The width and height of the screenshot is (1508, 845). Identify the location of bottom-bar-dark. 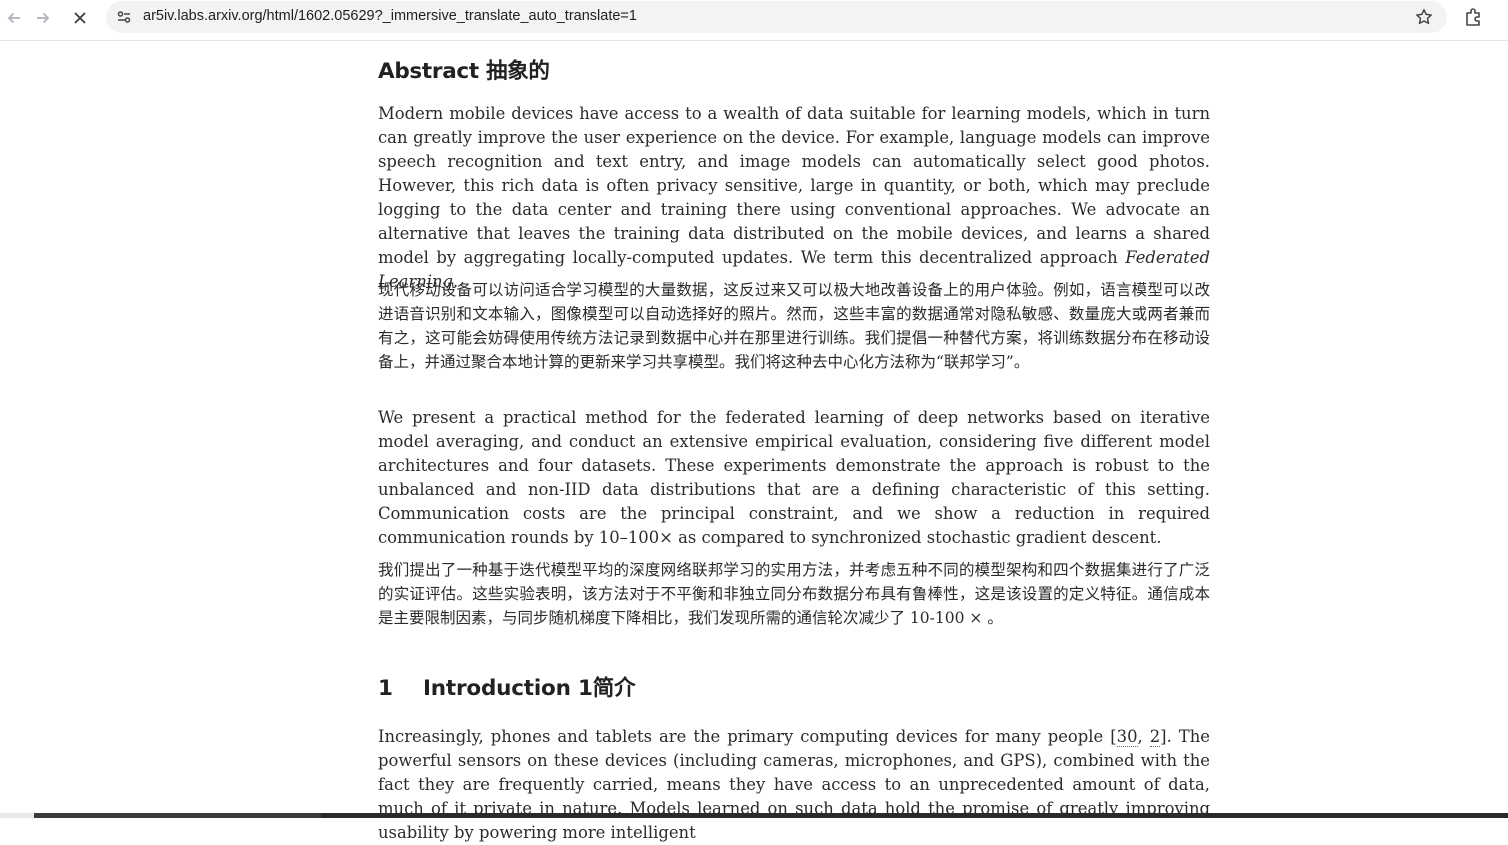
(914, 815).